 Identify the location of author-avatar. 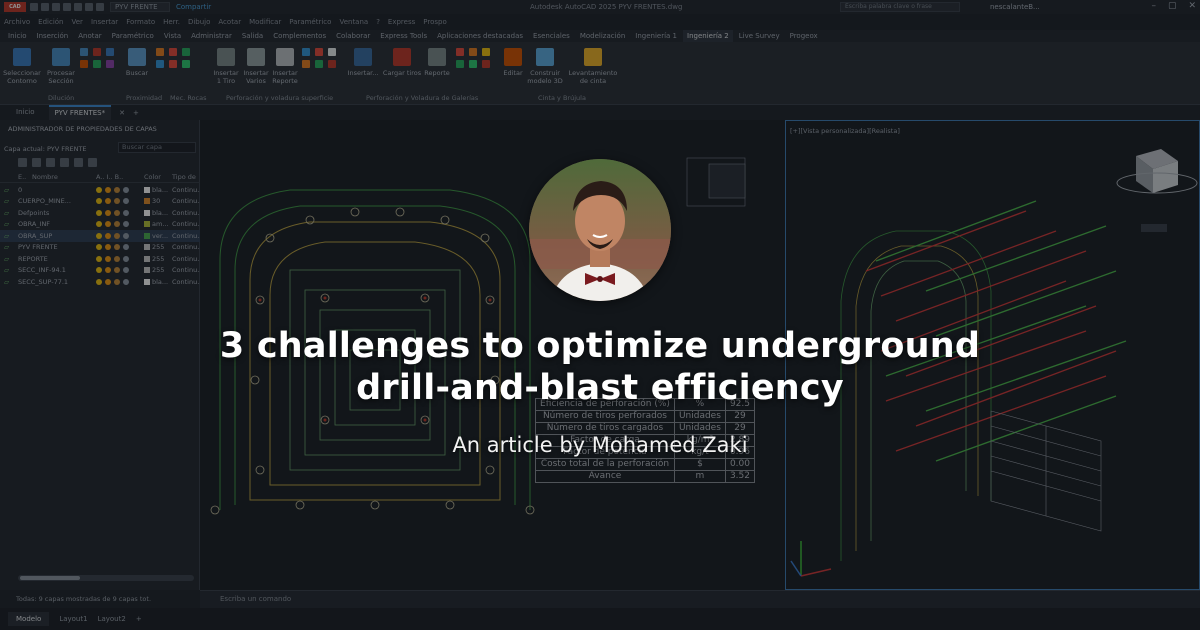
(600, 230).